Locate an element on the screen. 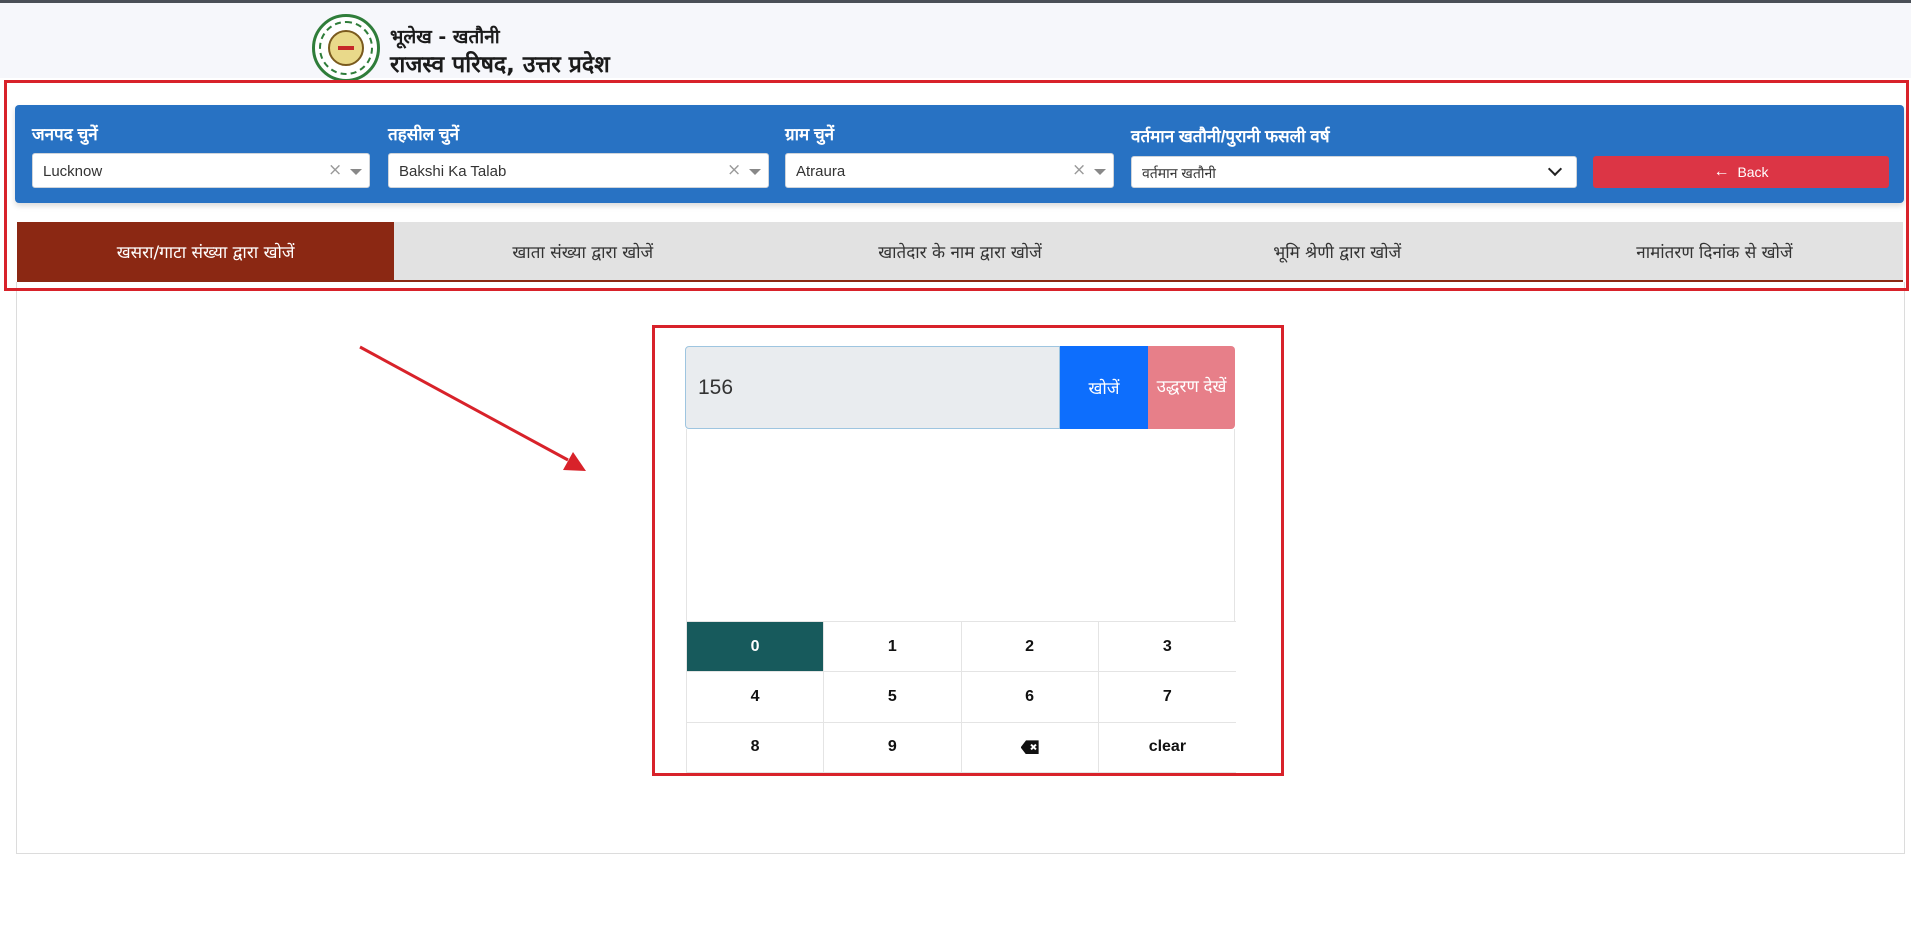  search-button: खोजें is located at coordinates (1104, 387).